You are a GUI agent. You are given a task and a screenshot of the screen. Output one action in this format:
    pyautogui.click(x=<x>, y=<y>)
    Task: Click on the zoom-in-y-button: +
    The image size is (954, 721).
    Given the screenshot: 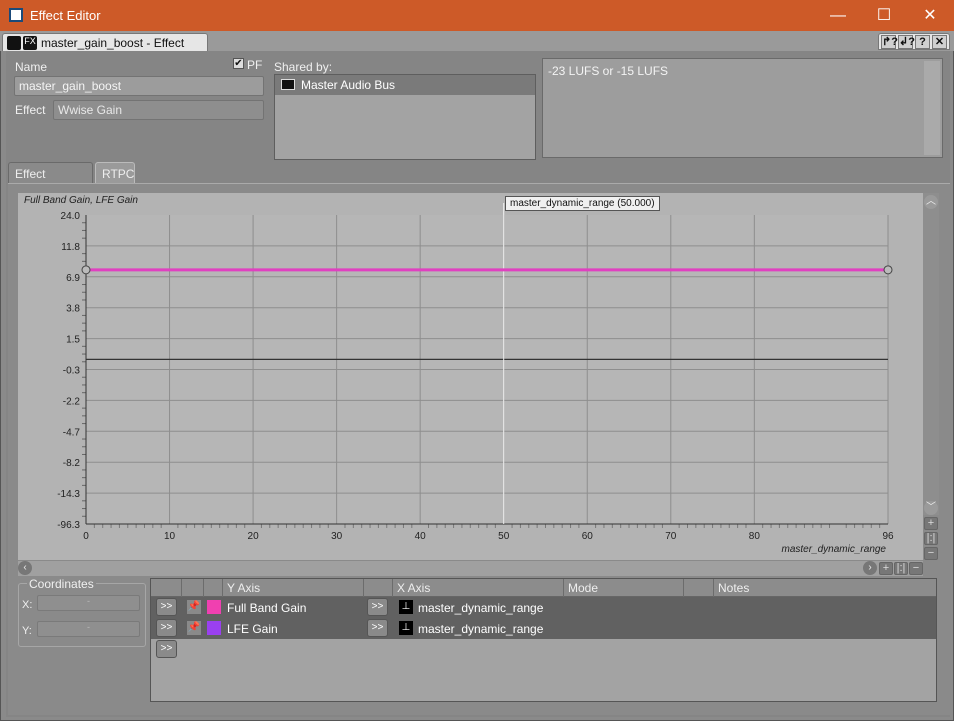 What is the action you would take?
    pyautogui.click(x=931, y=523)
    